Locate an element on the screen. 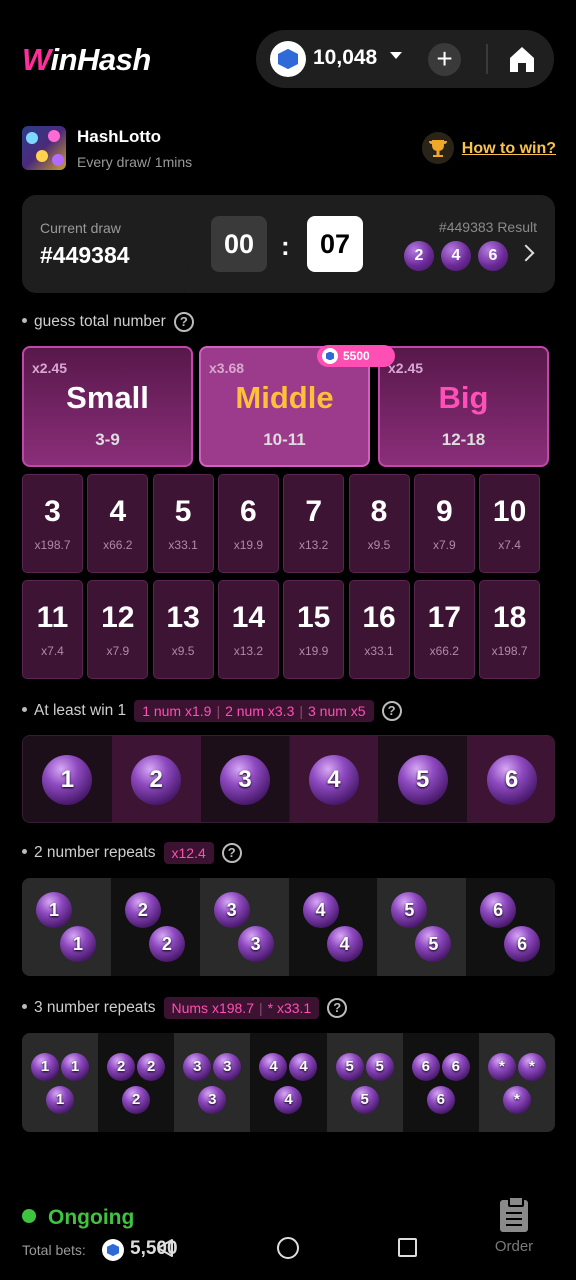 This screenshot has width=576, height=1280. pair-option-2: 22 is located at coordinates (155, 927).